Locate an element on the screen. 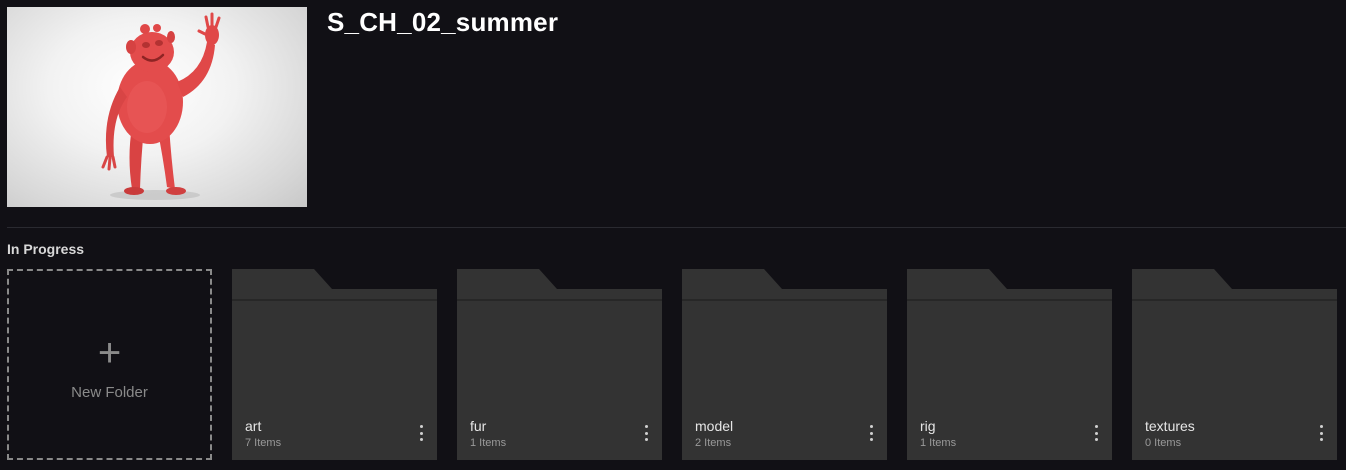 This screenshot has height=470, width=1346. folder-card-model: model 2 Items is located at coordinates (784, 364).